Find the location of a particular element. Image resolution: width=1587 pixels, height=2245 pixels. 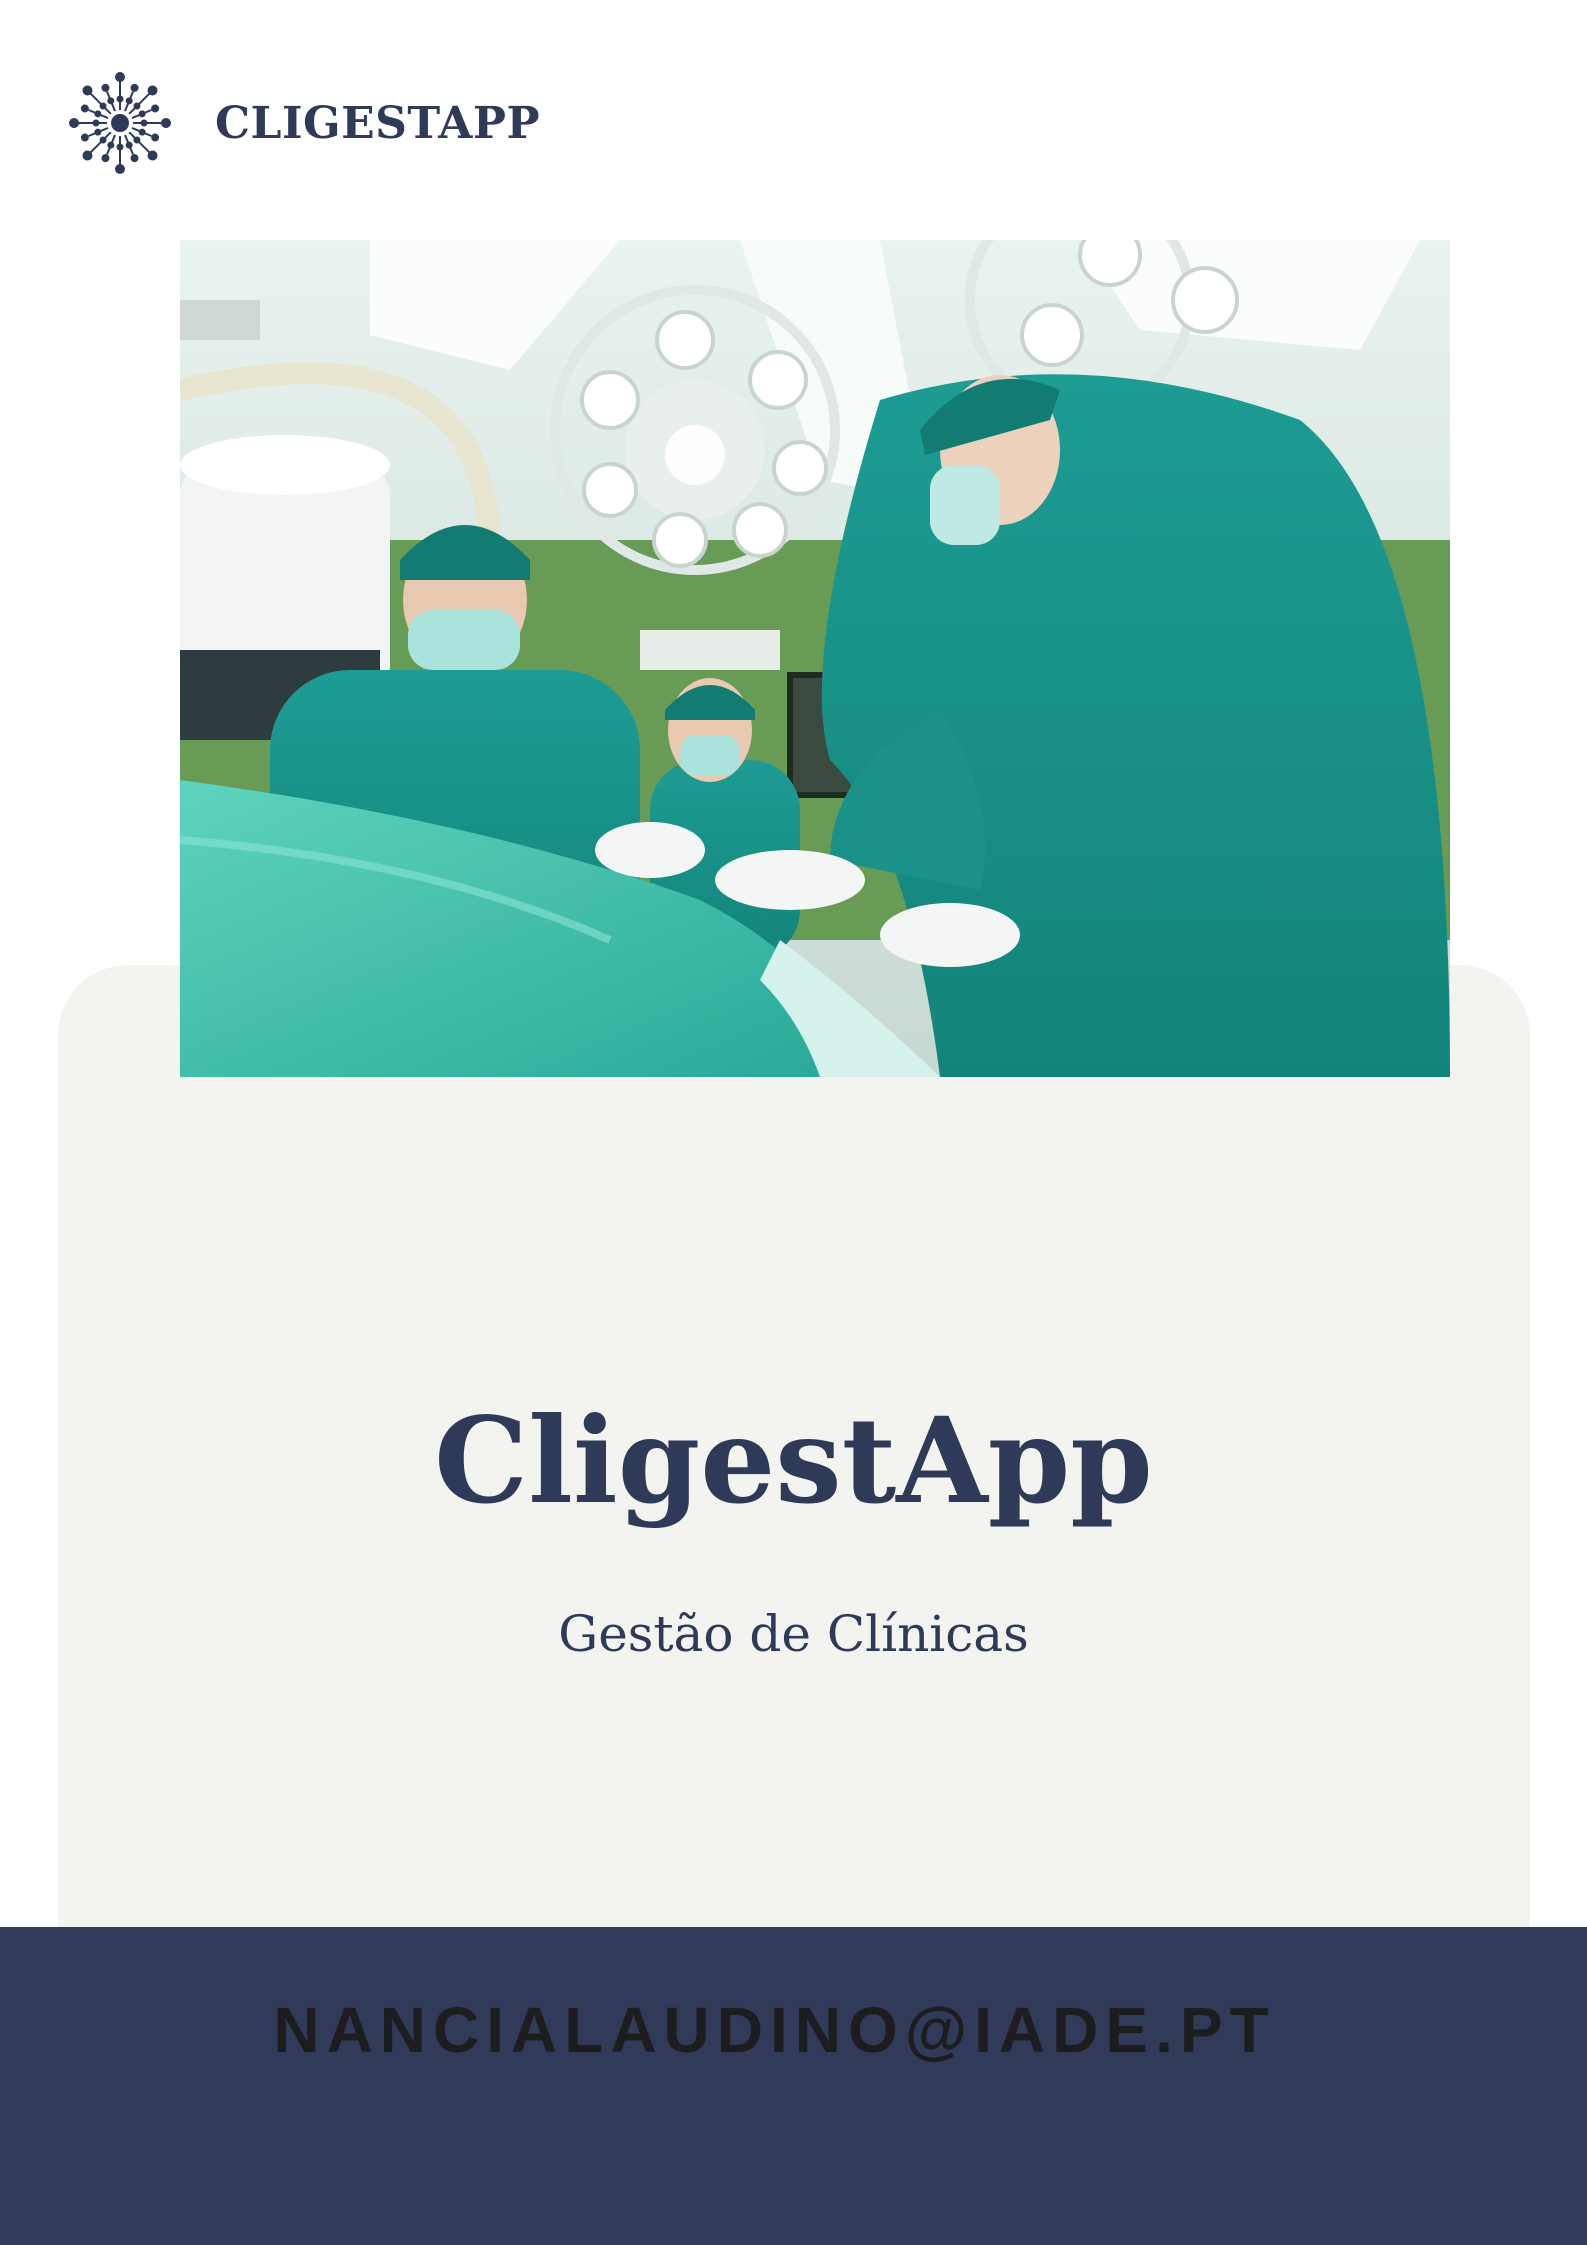

footer-band is located at coordinates (793, 2086).